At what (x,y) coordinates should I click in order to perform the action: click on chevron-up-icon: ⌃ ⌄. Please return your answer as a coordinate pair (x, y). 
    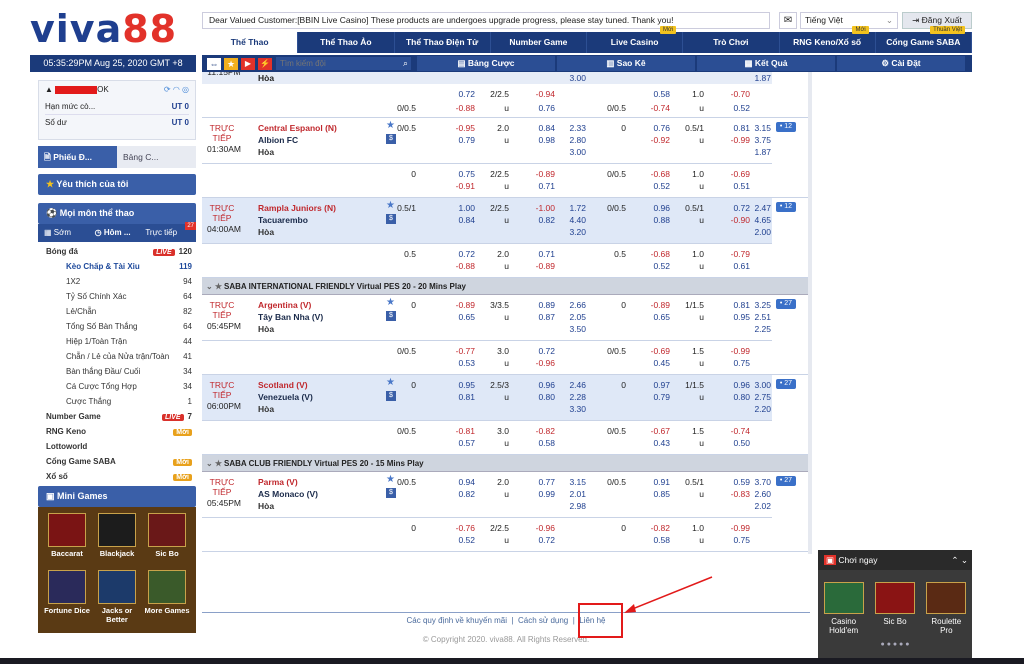
    Looking at the image, I should click on (961, 560).